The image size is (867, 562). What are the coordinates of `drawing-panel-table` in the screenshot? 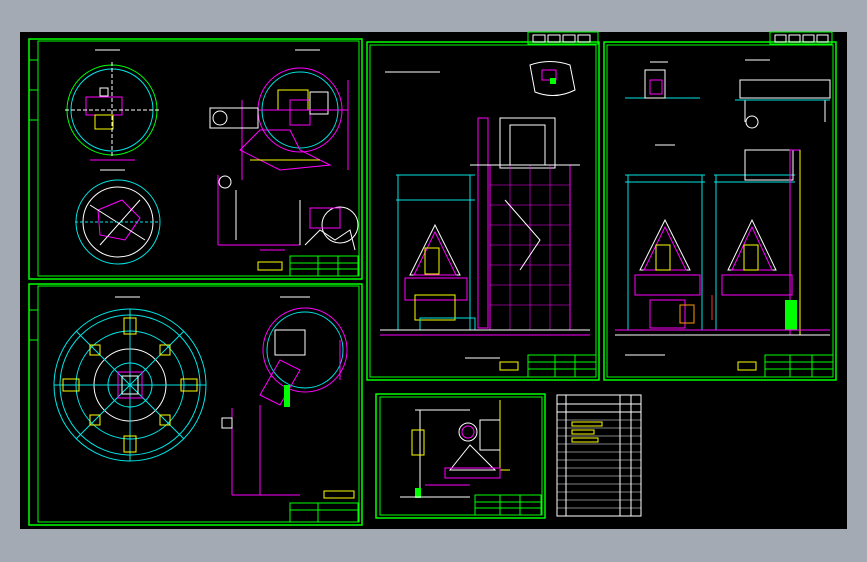 It's located at (599, 455).